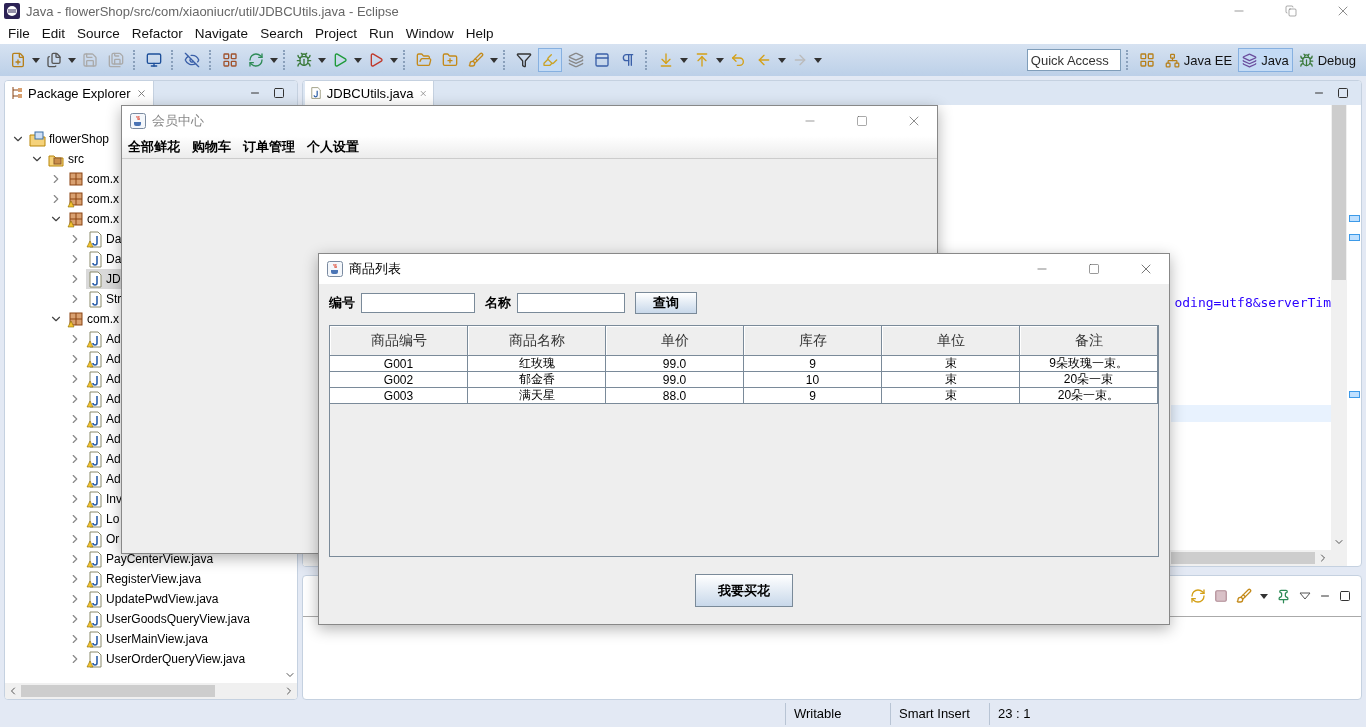  Describe the element at coordinates (151, 691) in the screenshot. I see `horizontal-scrollbar` at that location.